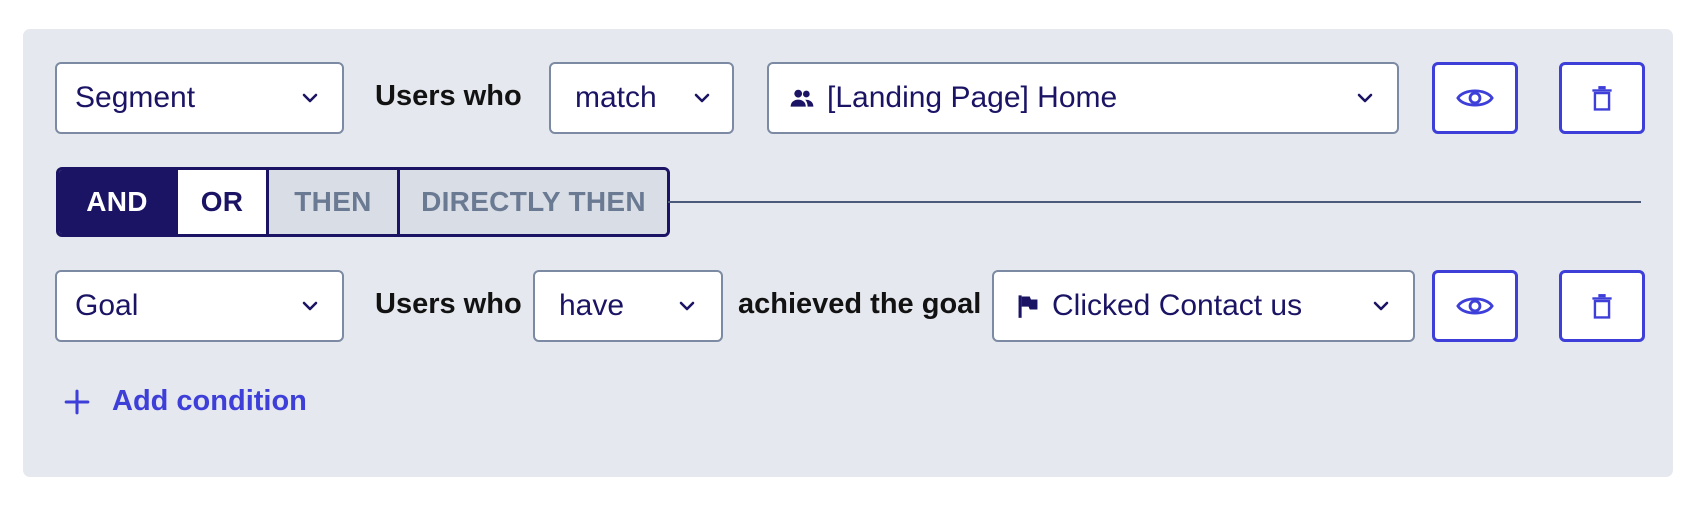 This screenshot has height=510, width=1700. What do you see at coordinates (117, 202) in the screenshot?
I see `connector-and-option: AND` at bounding box center [117, 202].